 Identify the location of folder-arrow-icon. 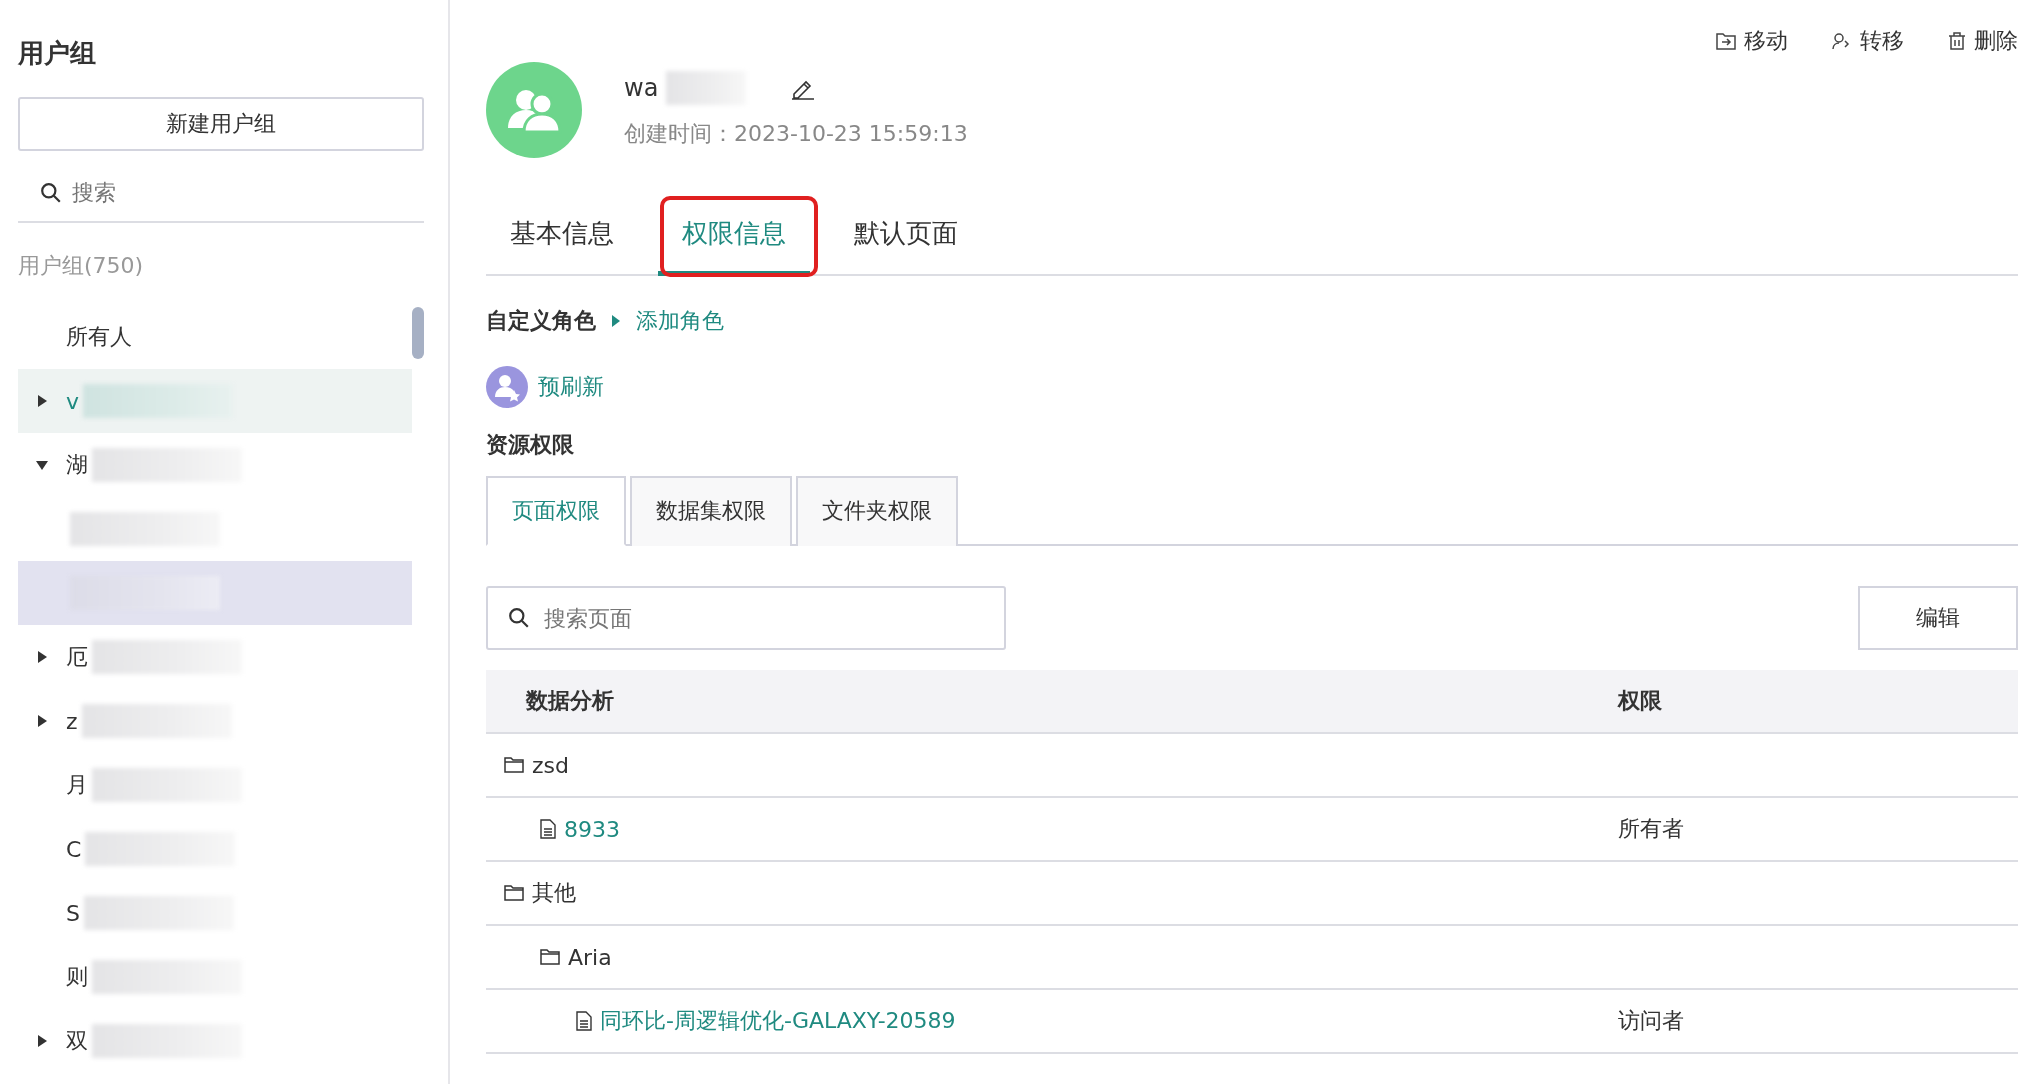
(1726, 41).